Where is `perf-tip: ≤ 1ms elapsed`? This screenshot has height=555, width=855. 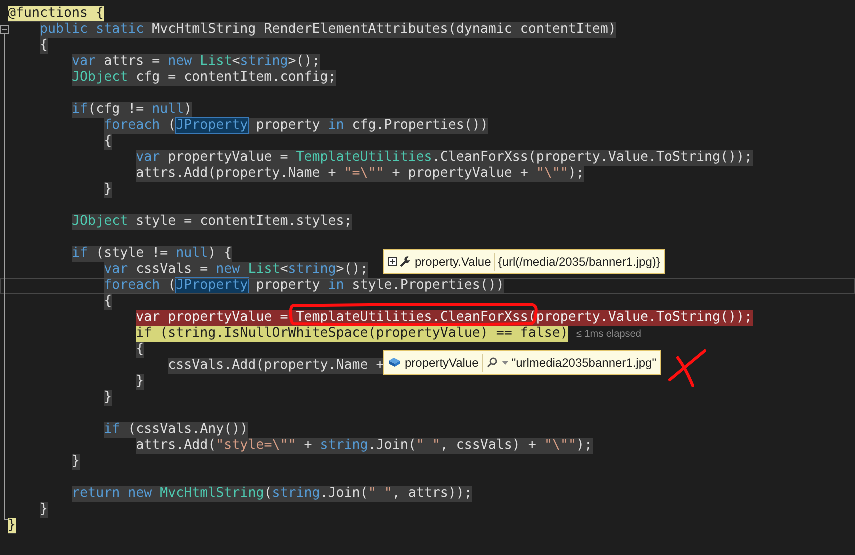 perf-tip: ≤ 1ms elapsed is located at coordinates (609, 335).